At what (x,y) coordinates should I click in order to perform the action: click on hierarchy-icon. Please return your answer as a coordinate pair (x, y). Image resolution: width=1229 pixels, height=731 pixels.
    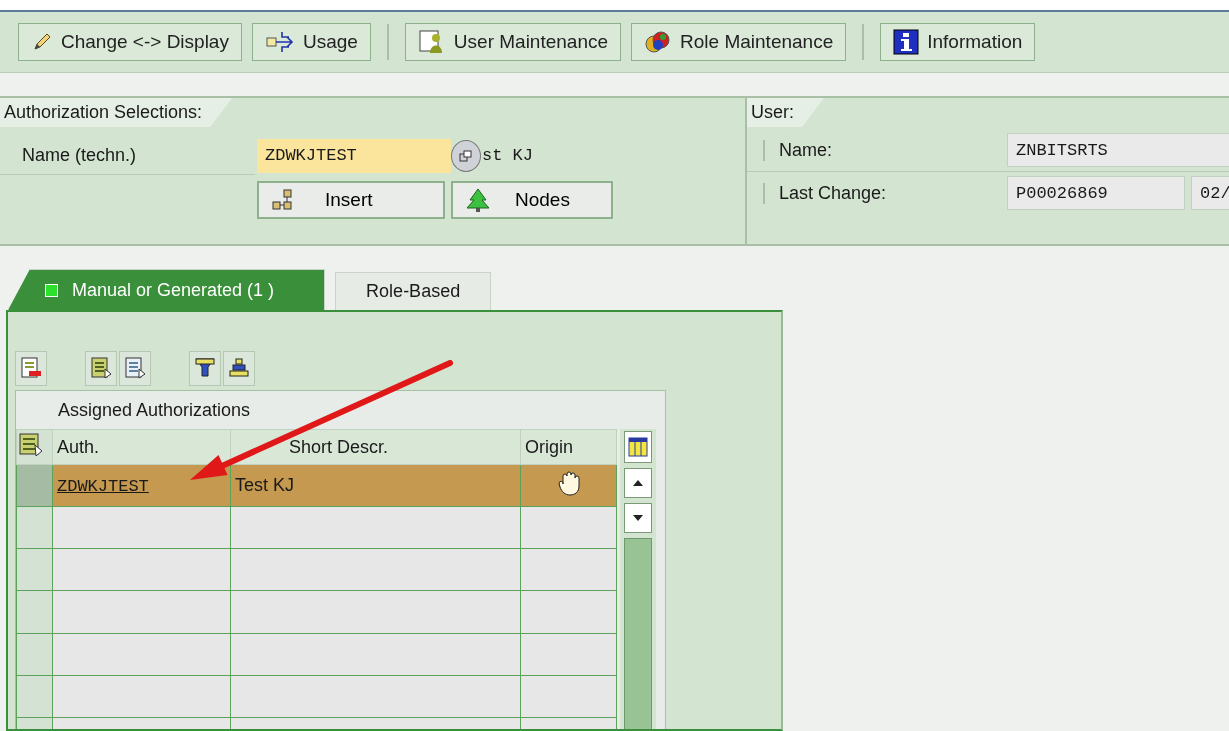
    Looking at the image, I should click on (283, 199).